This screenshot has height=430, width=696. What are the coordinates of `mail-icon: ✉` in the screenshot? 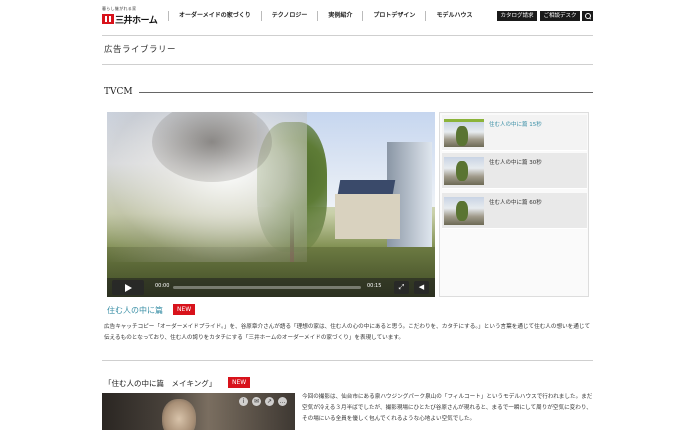 It's located at (256, 401).